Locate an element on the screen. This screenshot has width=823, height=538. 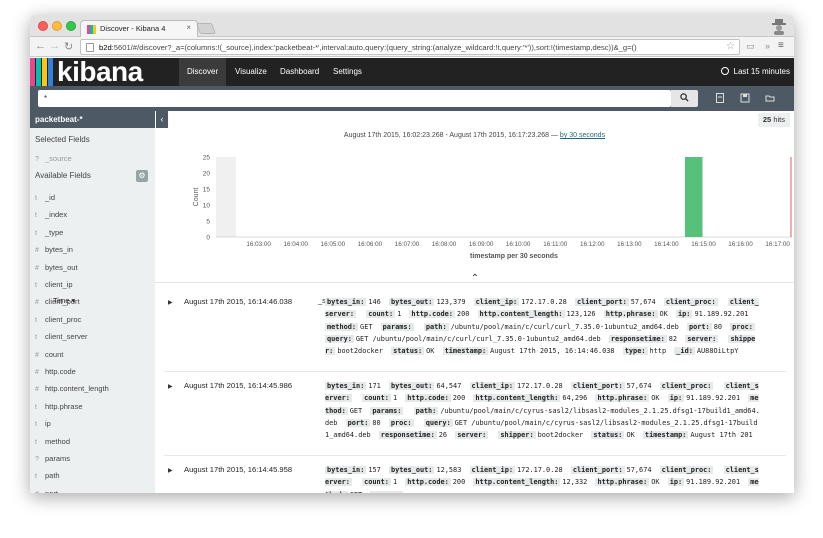
field-item-client-ip: t client_ip is located at coordinates (54, 284).